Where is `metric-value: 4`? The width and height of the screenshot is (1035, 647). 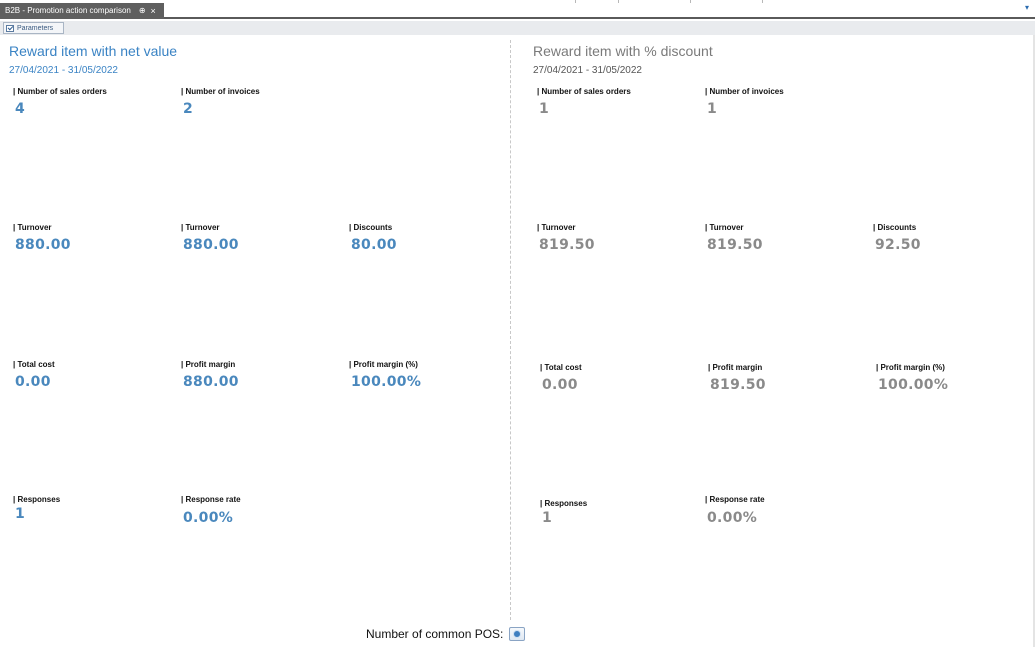
metric-value: 4 is located at coordinates (20, 109).